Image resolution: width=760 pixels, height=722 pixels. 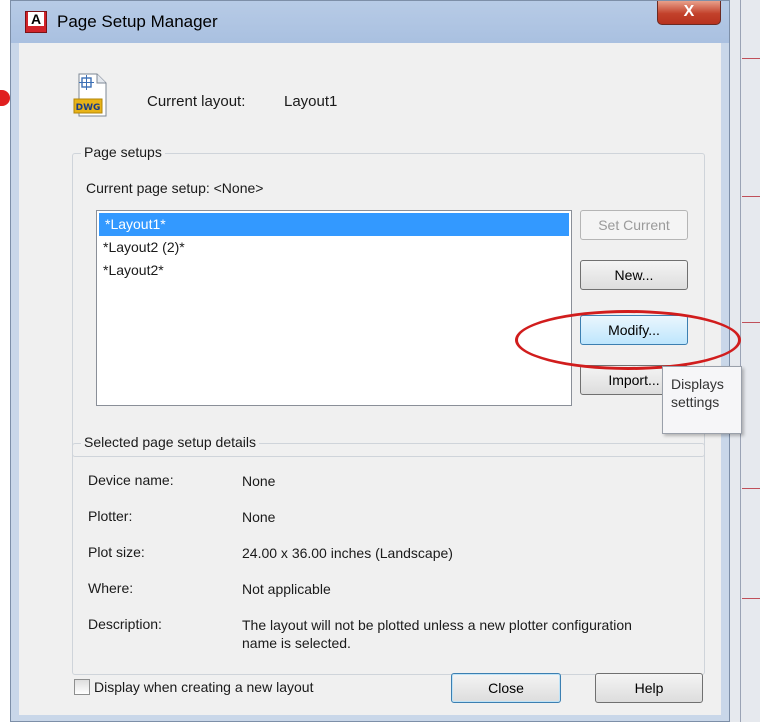 What do you see at coordinates (5, 98) in the screenshot?
I see `annotation-dot` at bounding box center [5, 98].